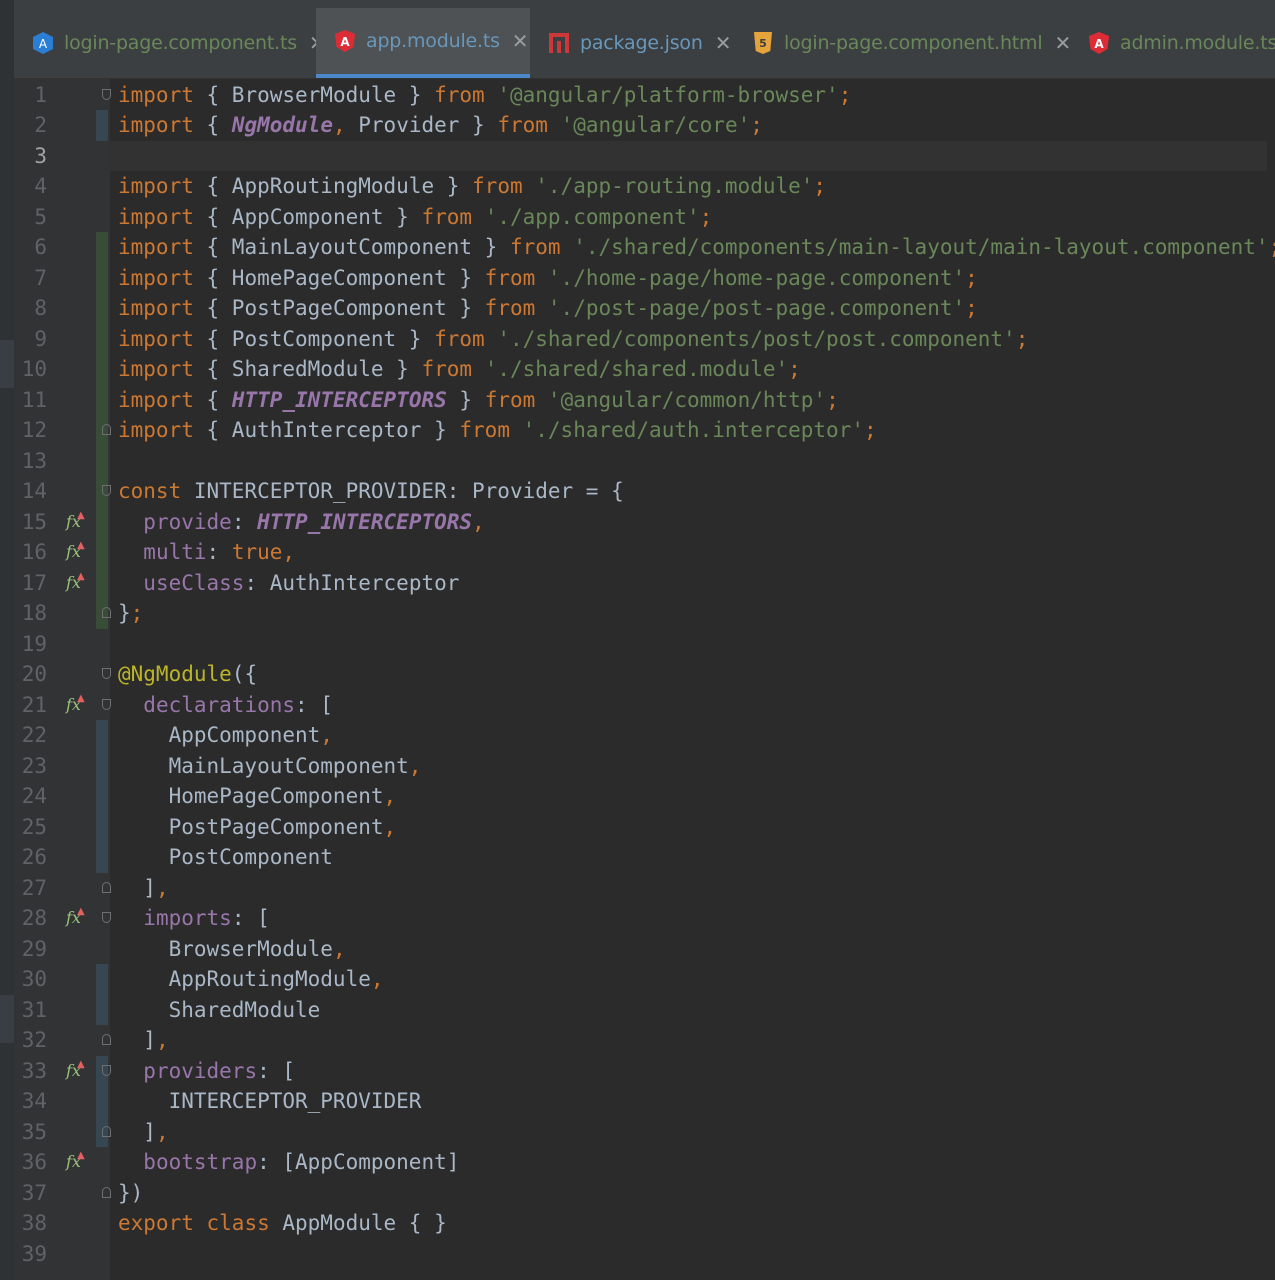  I want to click on code-line: BrowserModule, 29, so click(637, 949).